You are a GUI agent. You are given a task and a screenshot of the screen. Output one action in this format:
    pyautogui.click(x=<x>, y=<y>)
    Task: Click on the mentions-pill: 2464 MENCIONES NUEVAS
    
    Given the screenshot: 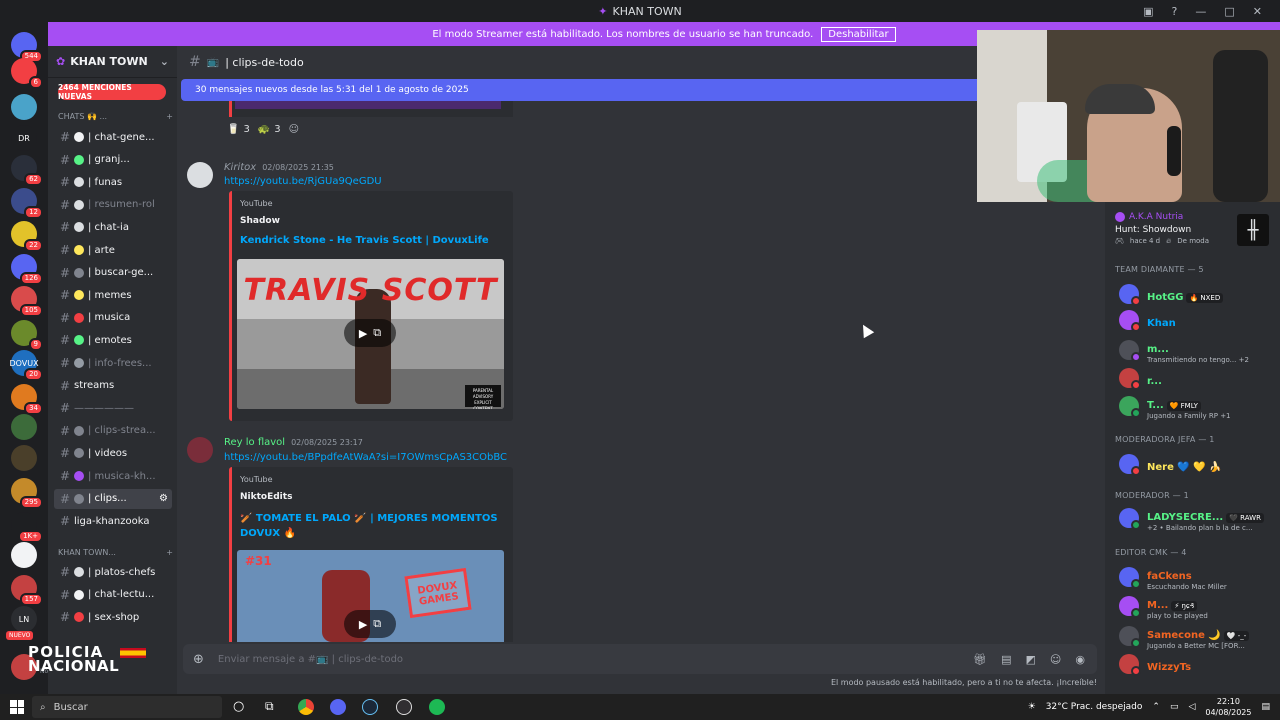 What is the action you would take?
    pyautogui.click(x=112, y=92)
    